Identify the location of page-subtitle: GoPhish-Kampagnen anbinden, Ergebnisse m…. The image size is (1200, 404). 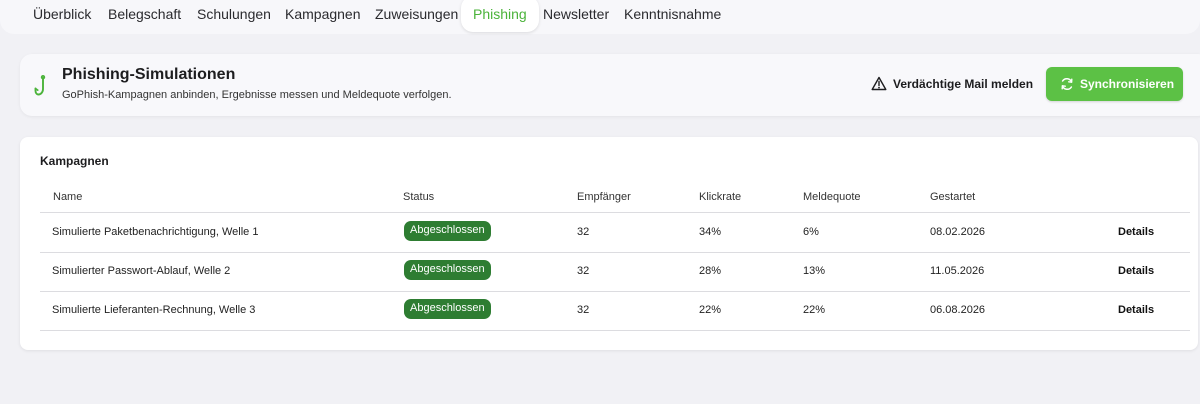
(257, 95).